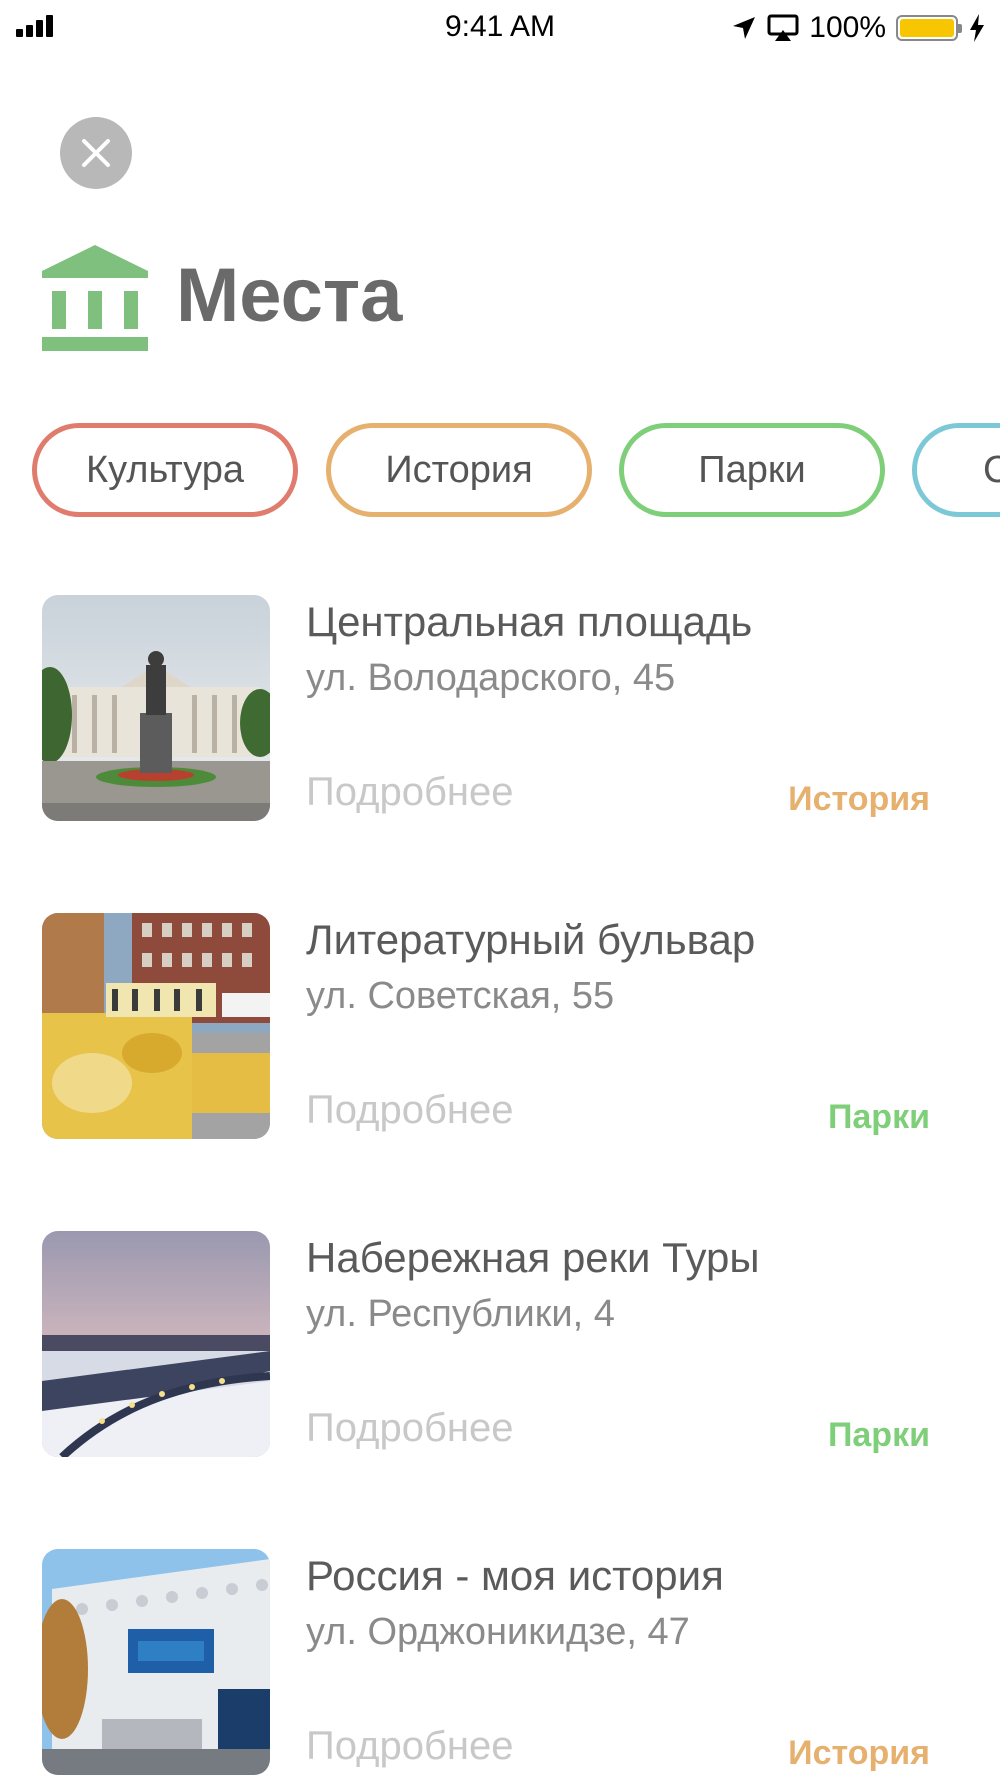 This screenshot has height=1778, width=1000. I want to click on airplay-icon, so click(783, 27).